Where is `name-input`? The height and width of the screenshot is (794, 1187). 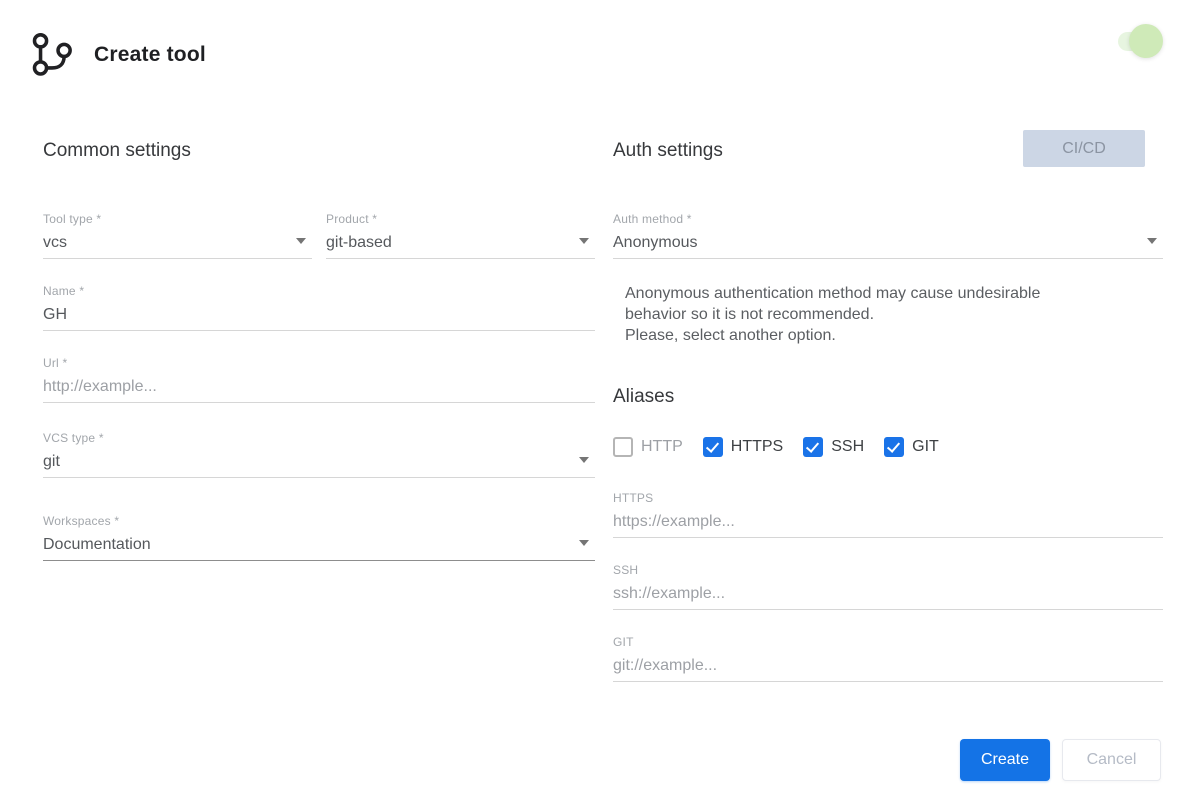 name-input is located at coordinates (319, 315).